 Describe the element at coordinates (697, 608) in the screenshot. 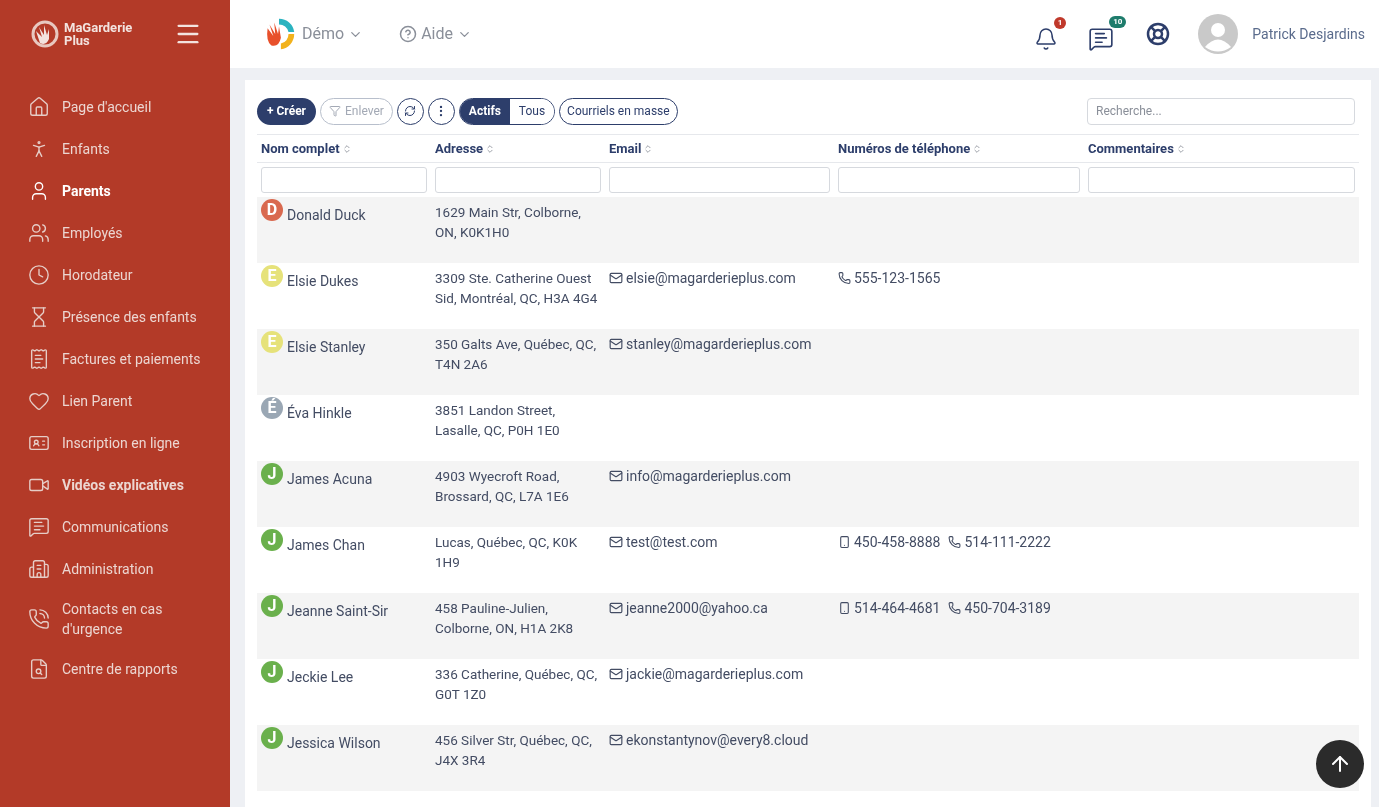

I see `email-link: jeanne2000@yahoo.ca` at that location.